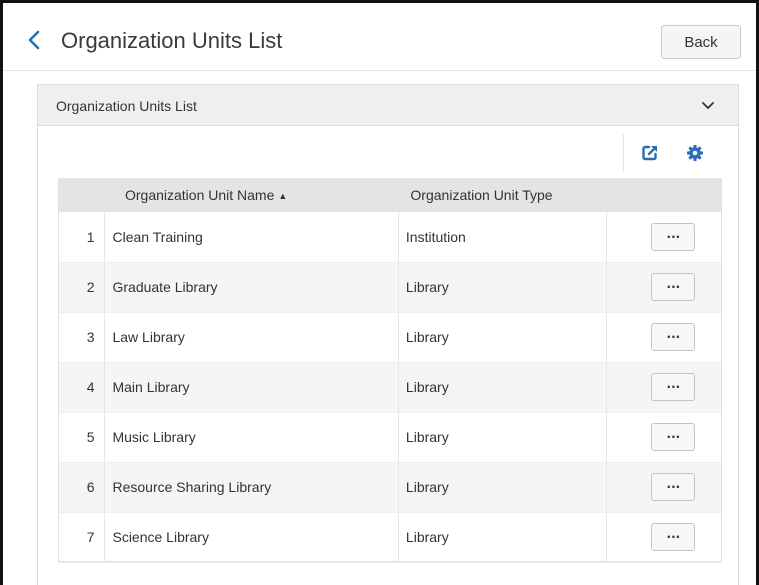 The height and width of the screenshot is (585, 759). What do you see at coordinates (251, 487) in the screenshot?
I see `org-unit-name: Resource Sharing Library` at bounding box center [251, 487].